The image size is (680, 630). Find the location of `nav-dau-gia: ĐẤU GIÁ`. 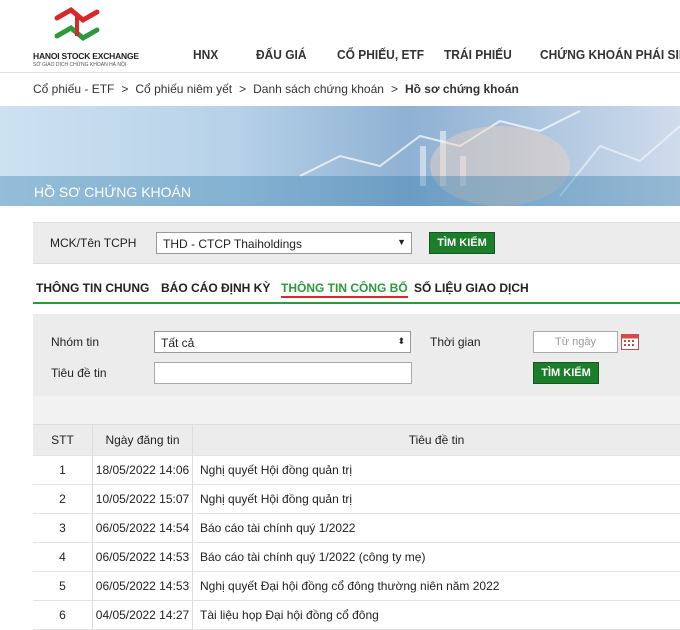

nav-dau-gia: ĐẤU GIÁ is located at coordinates (281, 54).